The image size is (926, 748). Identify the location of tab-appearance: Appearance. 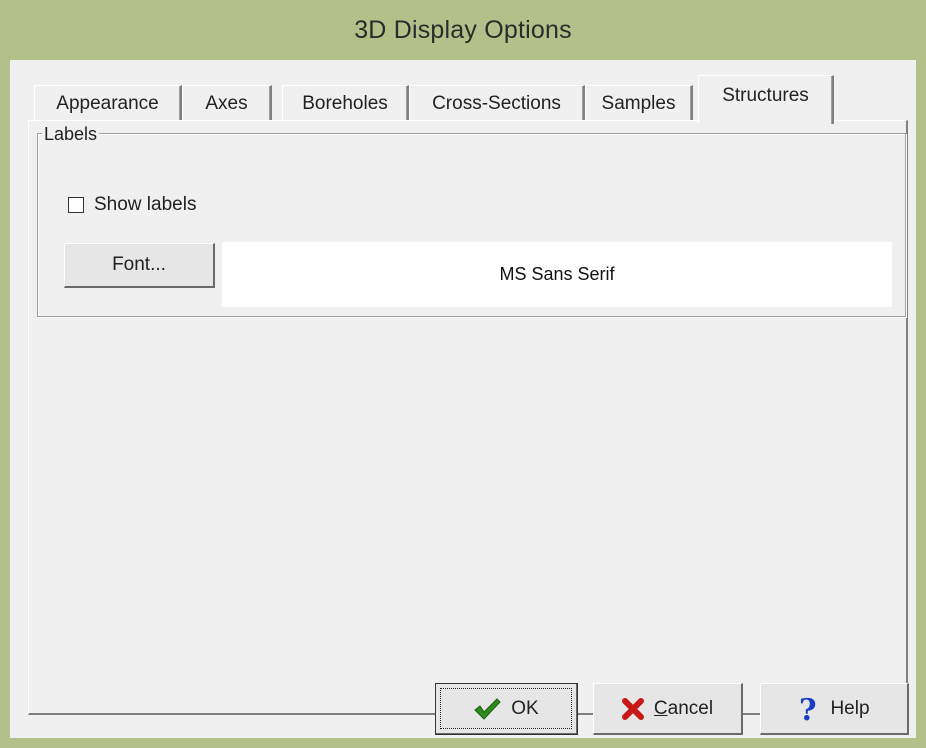
(108, 103).